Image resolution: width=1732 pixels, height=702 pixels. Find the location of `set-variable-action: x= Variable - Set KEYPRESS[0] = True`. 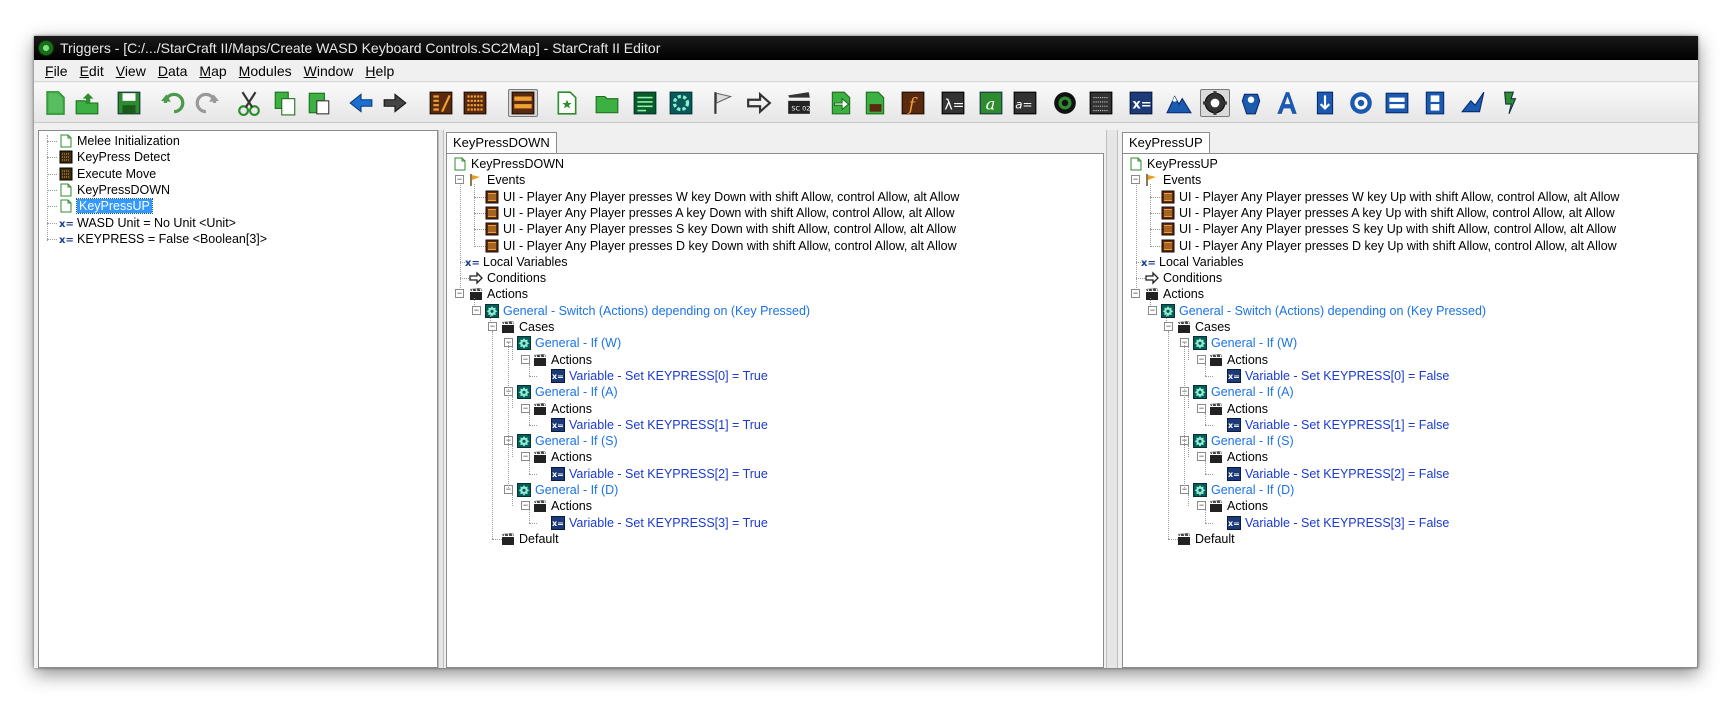

set-variable-action: x= Variable - Set KEYPRESS[0] = True is located at coordinates (659, 376).